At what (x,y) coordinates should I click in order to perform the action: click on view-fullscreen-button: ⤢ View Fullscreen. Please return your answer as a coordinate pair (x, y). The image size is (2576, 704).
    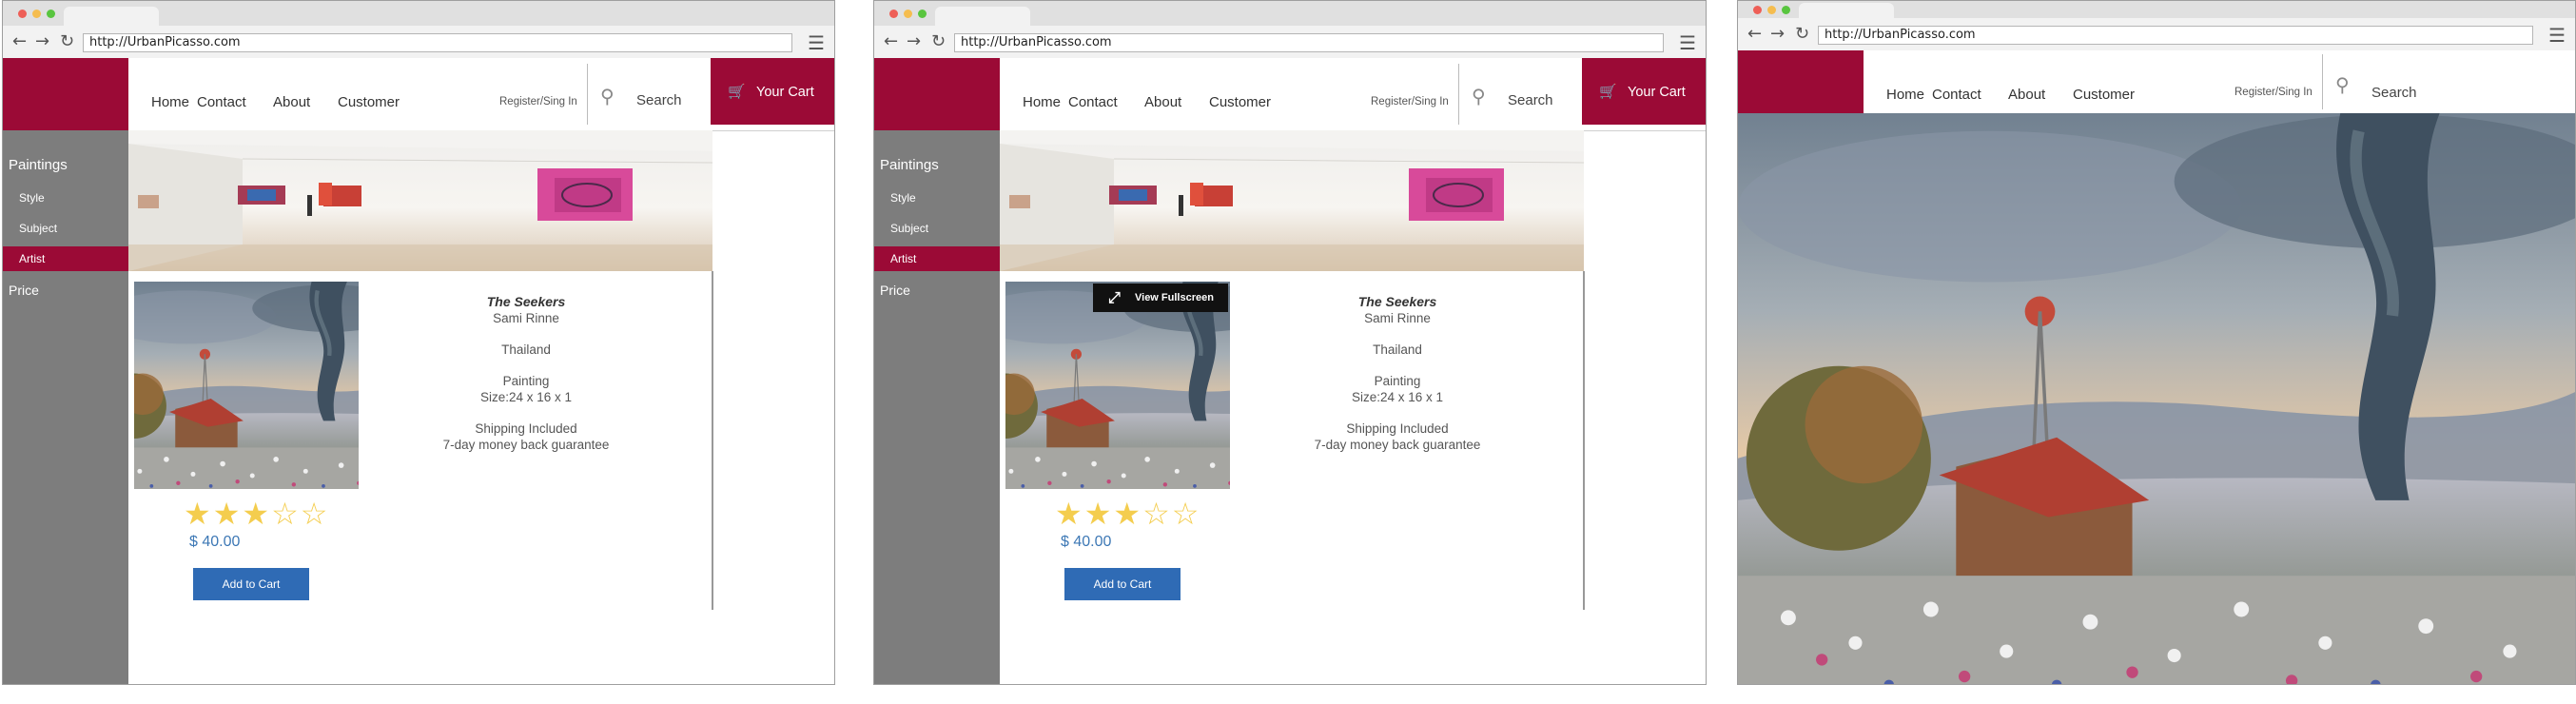
    Looking at the image, I should click on (1160, 298).